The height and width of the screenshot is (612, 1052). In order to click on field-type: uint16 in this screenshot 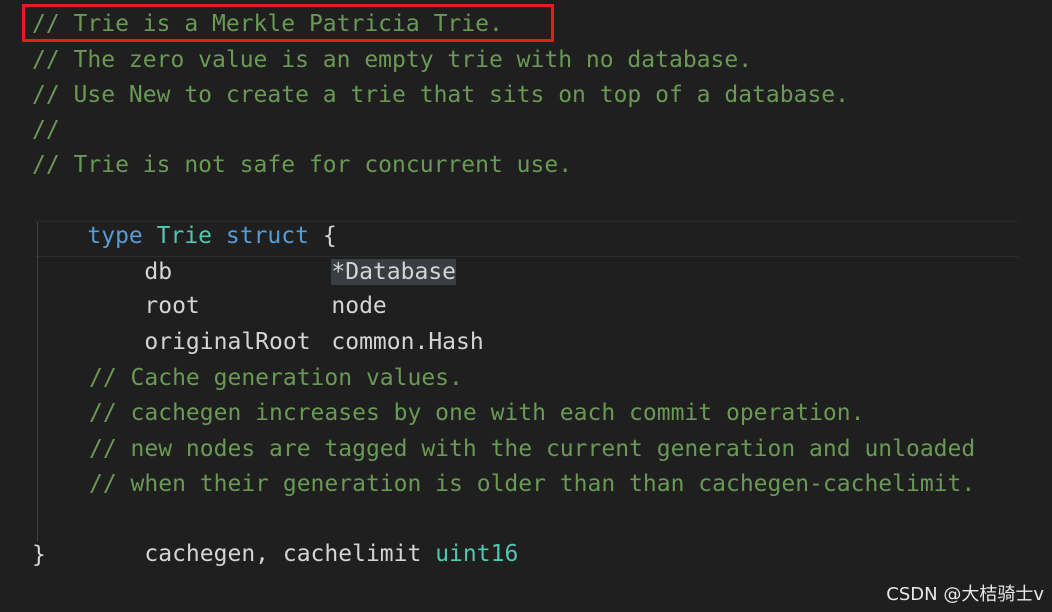, I will do `click(477, 554)`.